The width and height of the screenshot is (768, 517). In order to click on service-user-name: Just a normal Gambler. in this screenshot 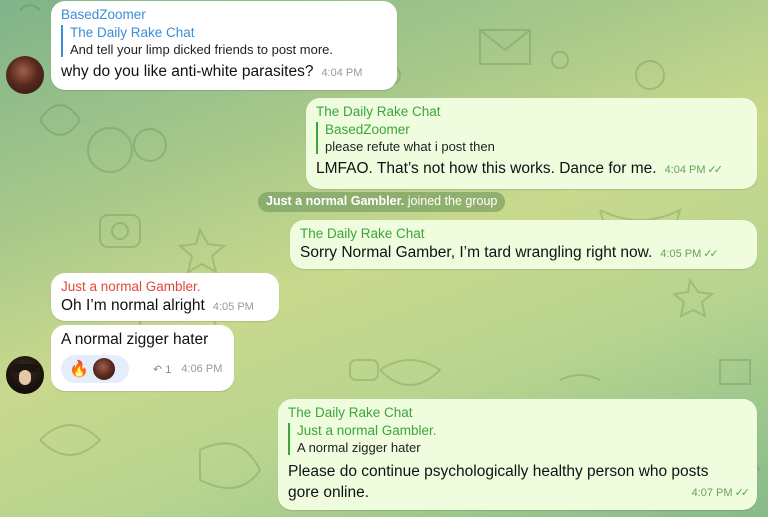, I will do `click(335, 201)`.